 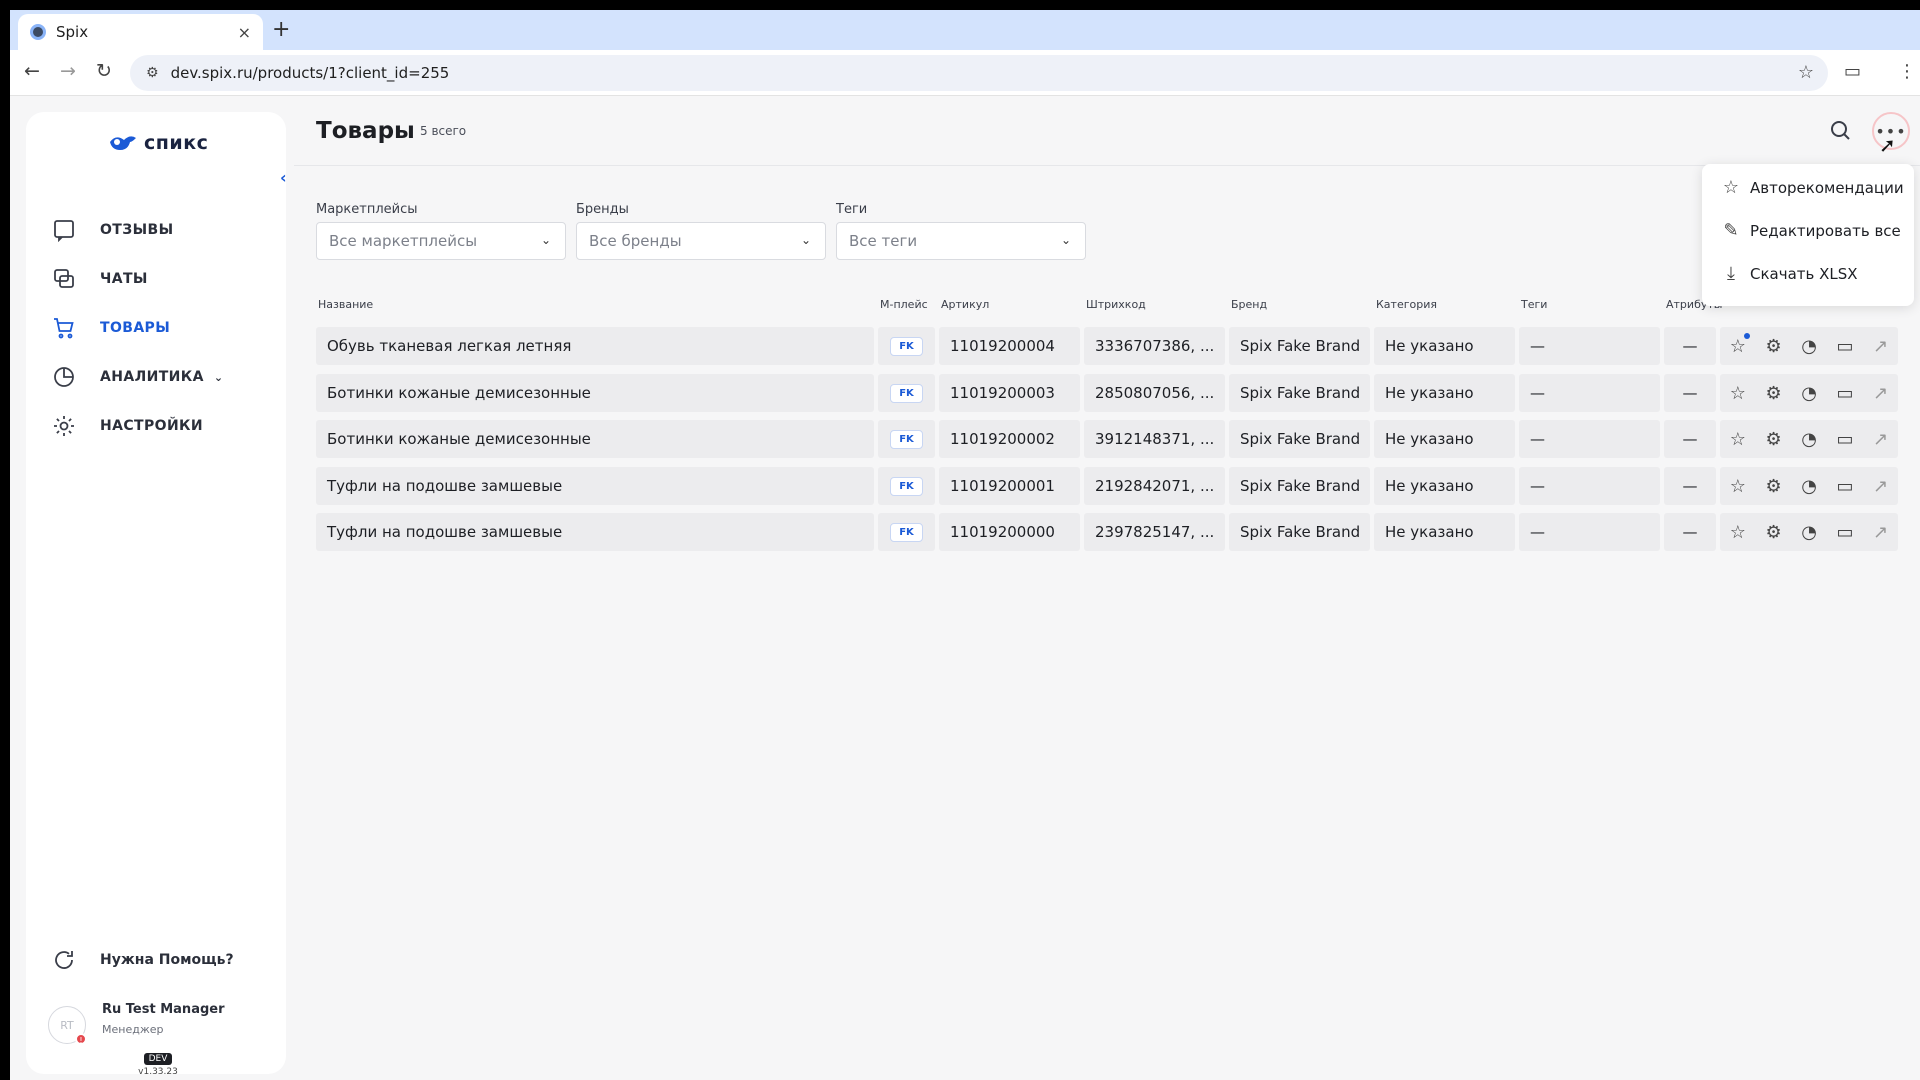 I want to click on tags-select: Все теги ⌄, so click(x=961, y=241).